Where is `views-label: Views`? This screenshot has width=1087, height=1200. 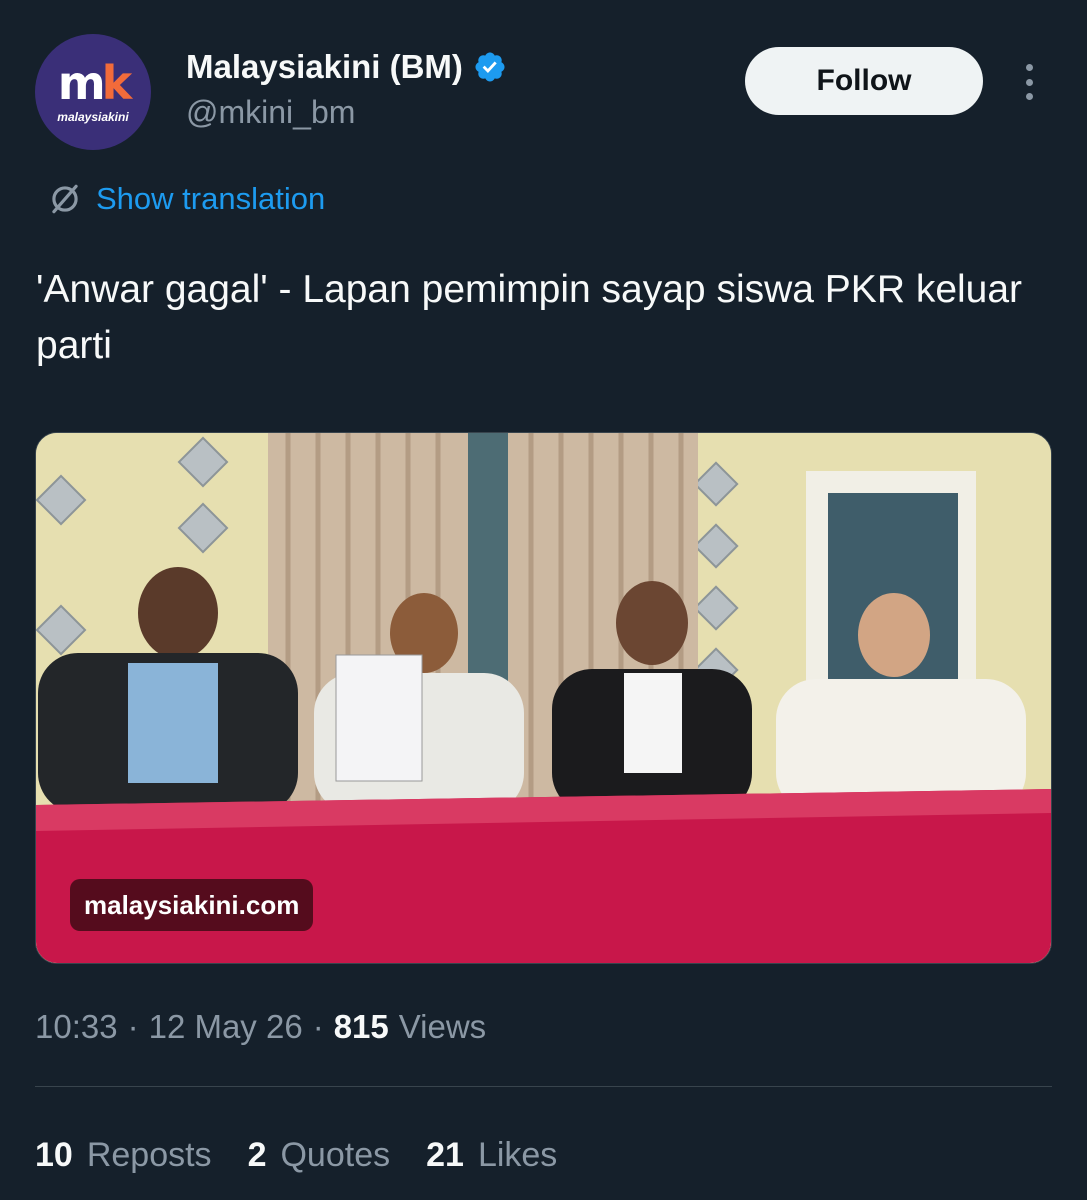 views-label: Views is located at coordinates (442, 1026).